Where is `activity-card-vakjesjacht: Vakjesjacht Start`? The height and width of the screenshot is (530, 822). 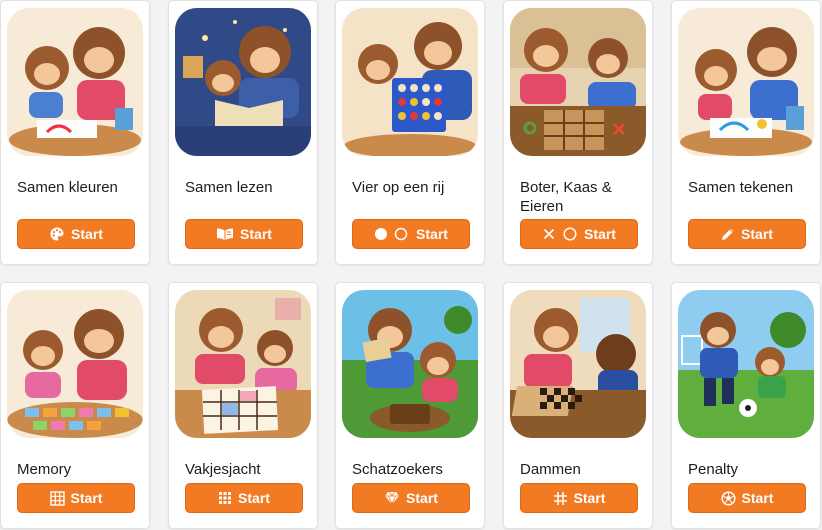 activity-card-vakjesjacht: Vakjesjacht Start is located at coordinates (243, 405).